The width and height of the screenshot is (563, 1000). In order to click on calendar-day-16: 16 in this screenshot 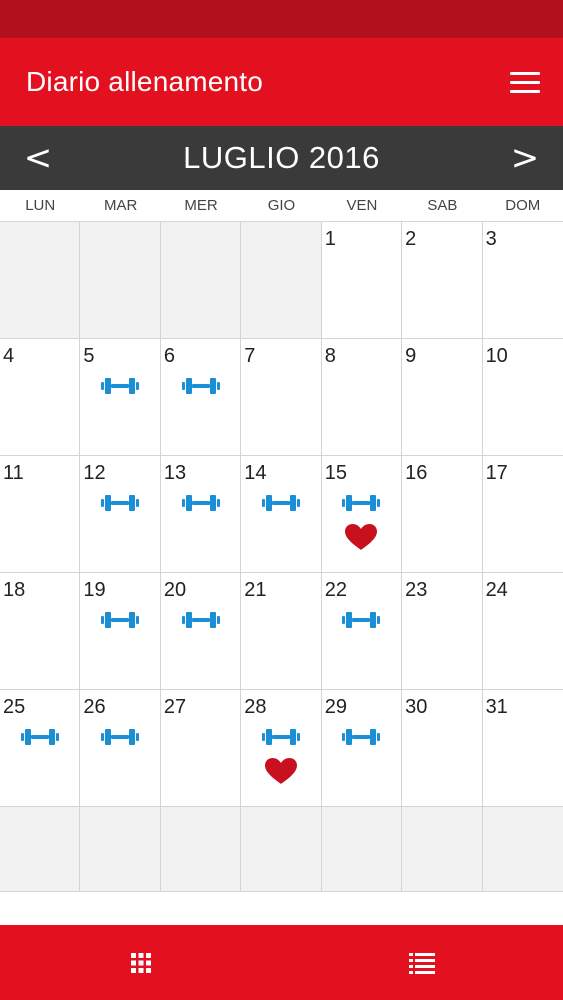, I will do `click(442, 514)`.